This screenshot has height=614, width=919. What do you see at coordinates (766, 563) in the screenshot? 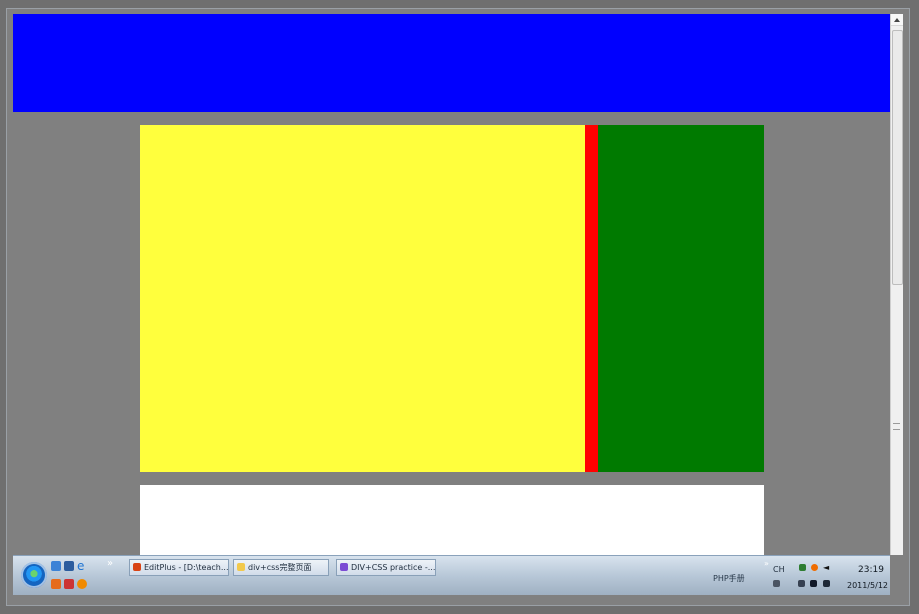
I see `tray-overflow-icon: »` at bounding box center [766, 563].